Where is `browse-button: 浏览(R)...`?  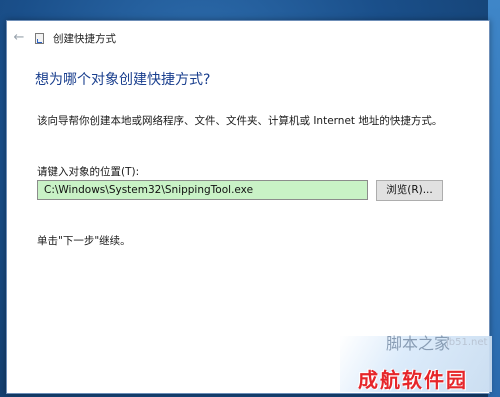
browse-button: 浏览(R)... is located at coordinates (409, 190).